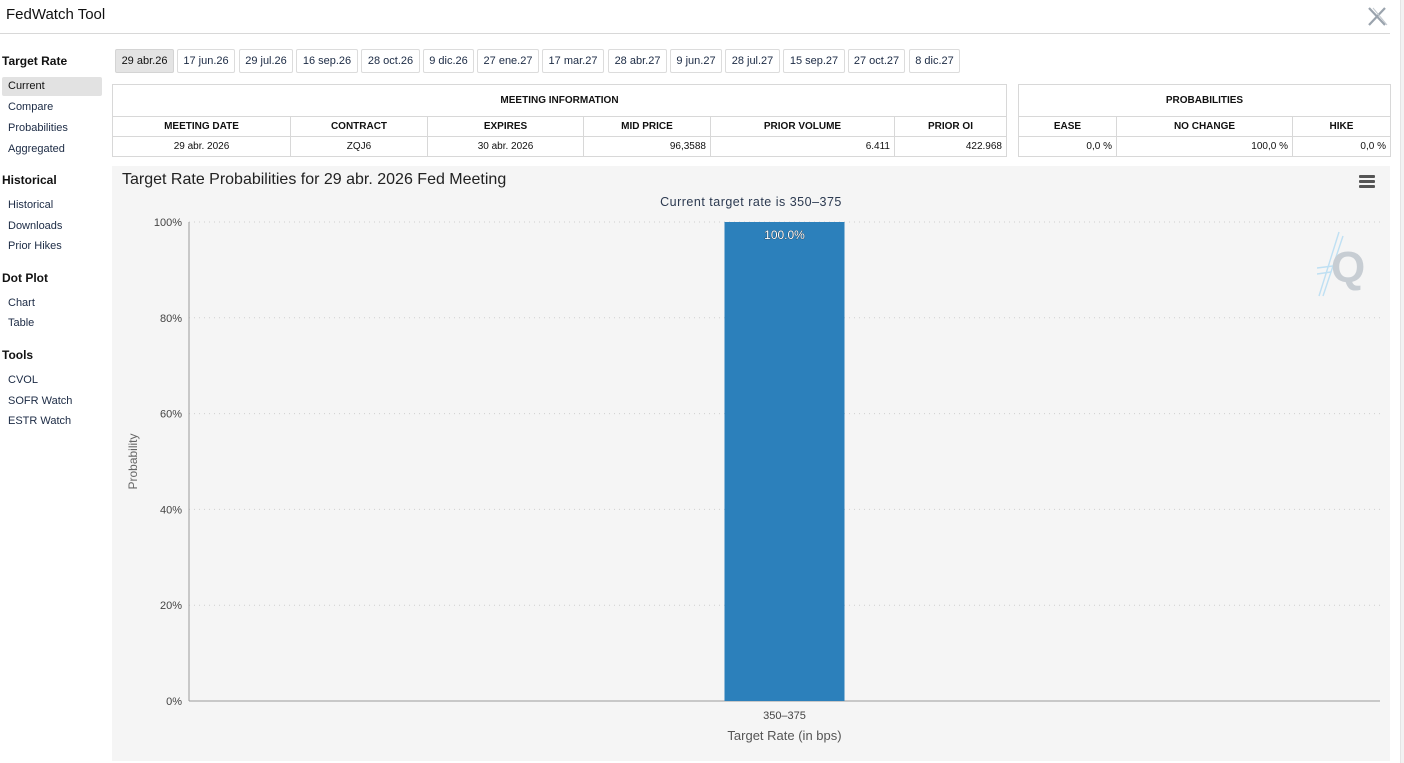  What do you see at coordinates (1402, 381) in the screenshot?
I see `scrollbar` at bounding box center [1402, 381].